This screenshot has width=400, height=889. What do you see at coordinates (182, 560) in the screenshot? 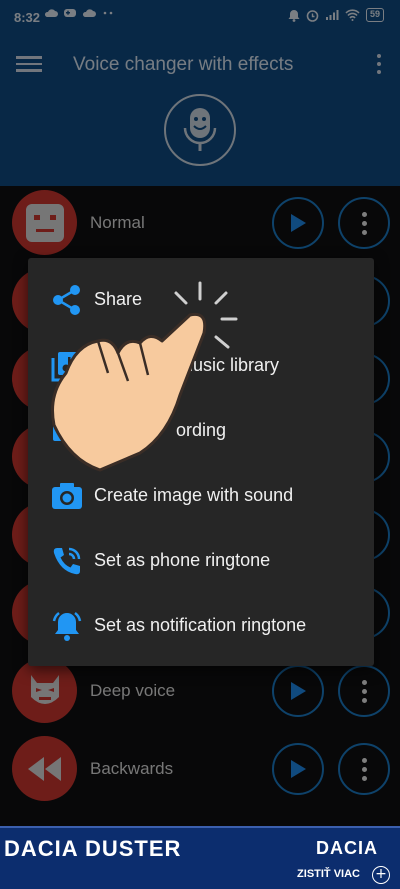
I see `menu-item-label: Set as phone ringtone` at bounding box center [182, 560].